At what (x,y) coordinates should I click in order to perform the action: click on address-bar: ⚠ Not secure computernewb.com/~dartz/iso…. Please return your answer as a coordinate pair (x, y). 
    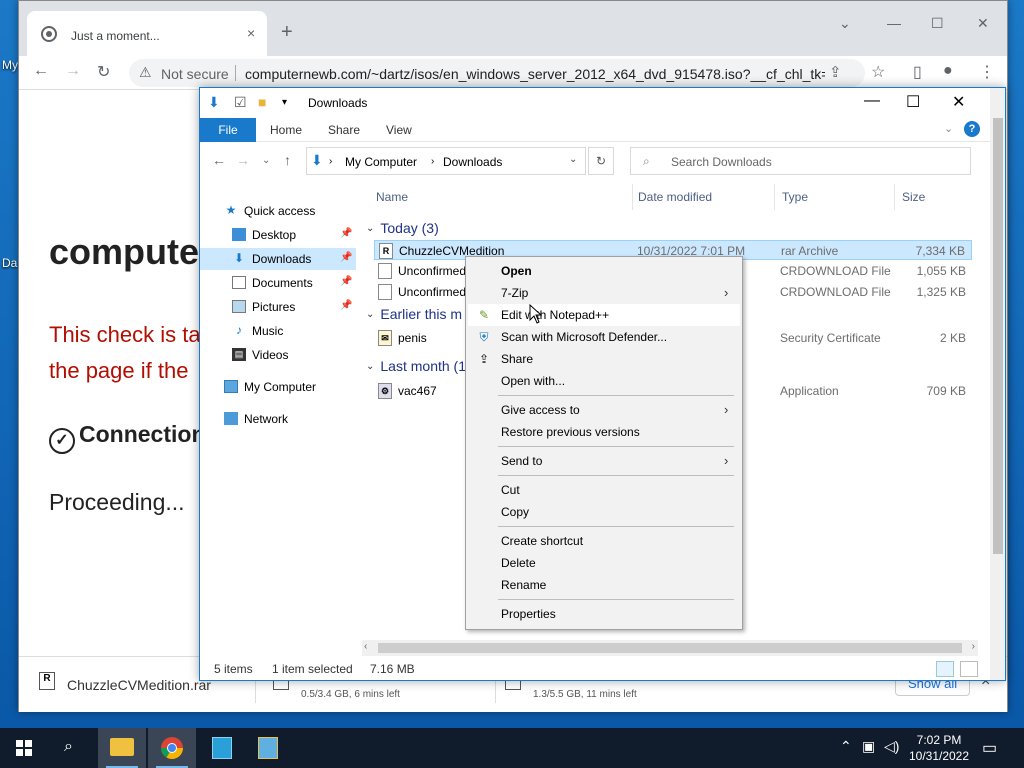
    Looking at the image, I should click on (507, 73).